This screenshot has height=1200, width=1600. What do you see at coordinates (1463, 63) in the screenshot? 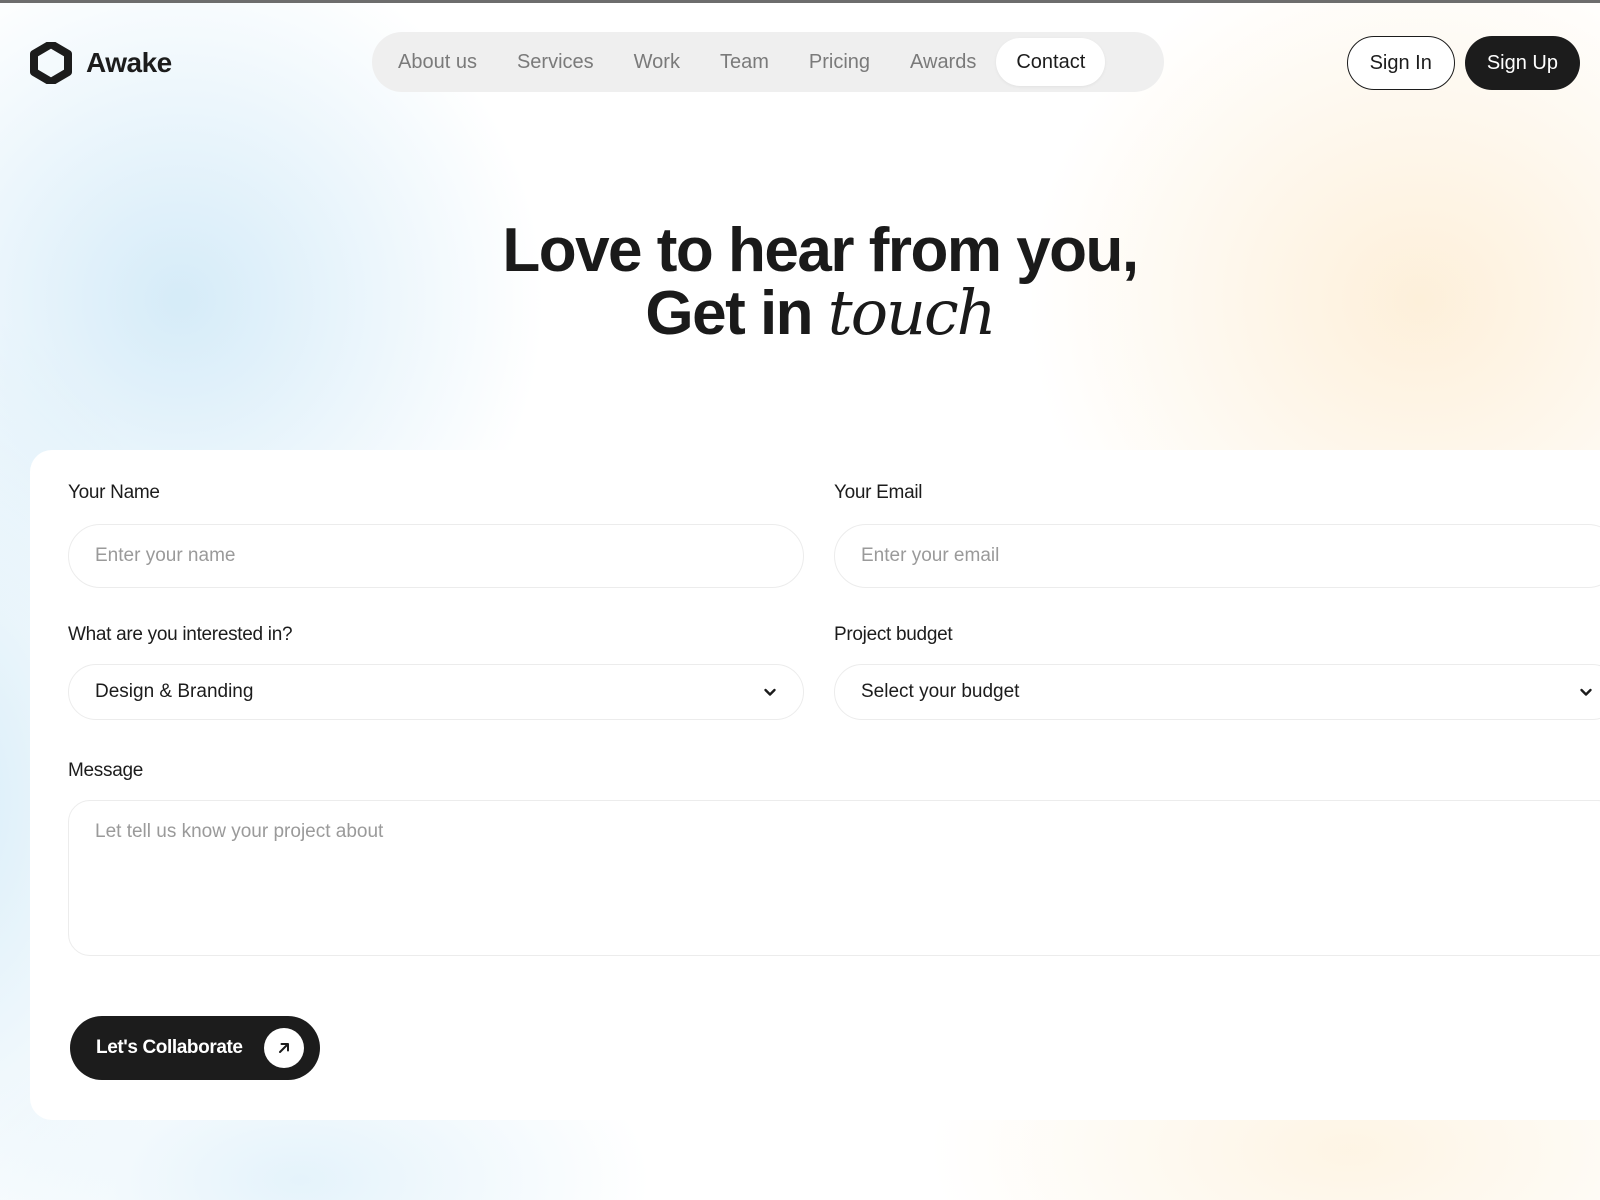
I see `auth-buttons: Sign In Sign Up` at bounding box center [1463, 63].